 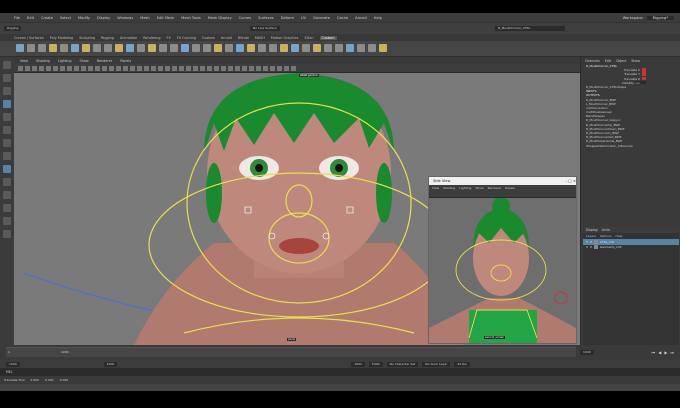 I want to click on layer-tab: Anim, so click(x=606, y=230).